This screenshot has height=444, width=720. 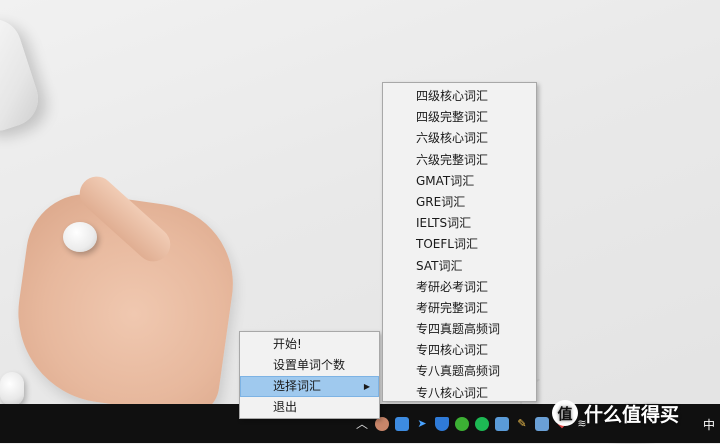 I want to click on watermark-logo: 值, so click(x=565, y=413).